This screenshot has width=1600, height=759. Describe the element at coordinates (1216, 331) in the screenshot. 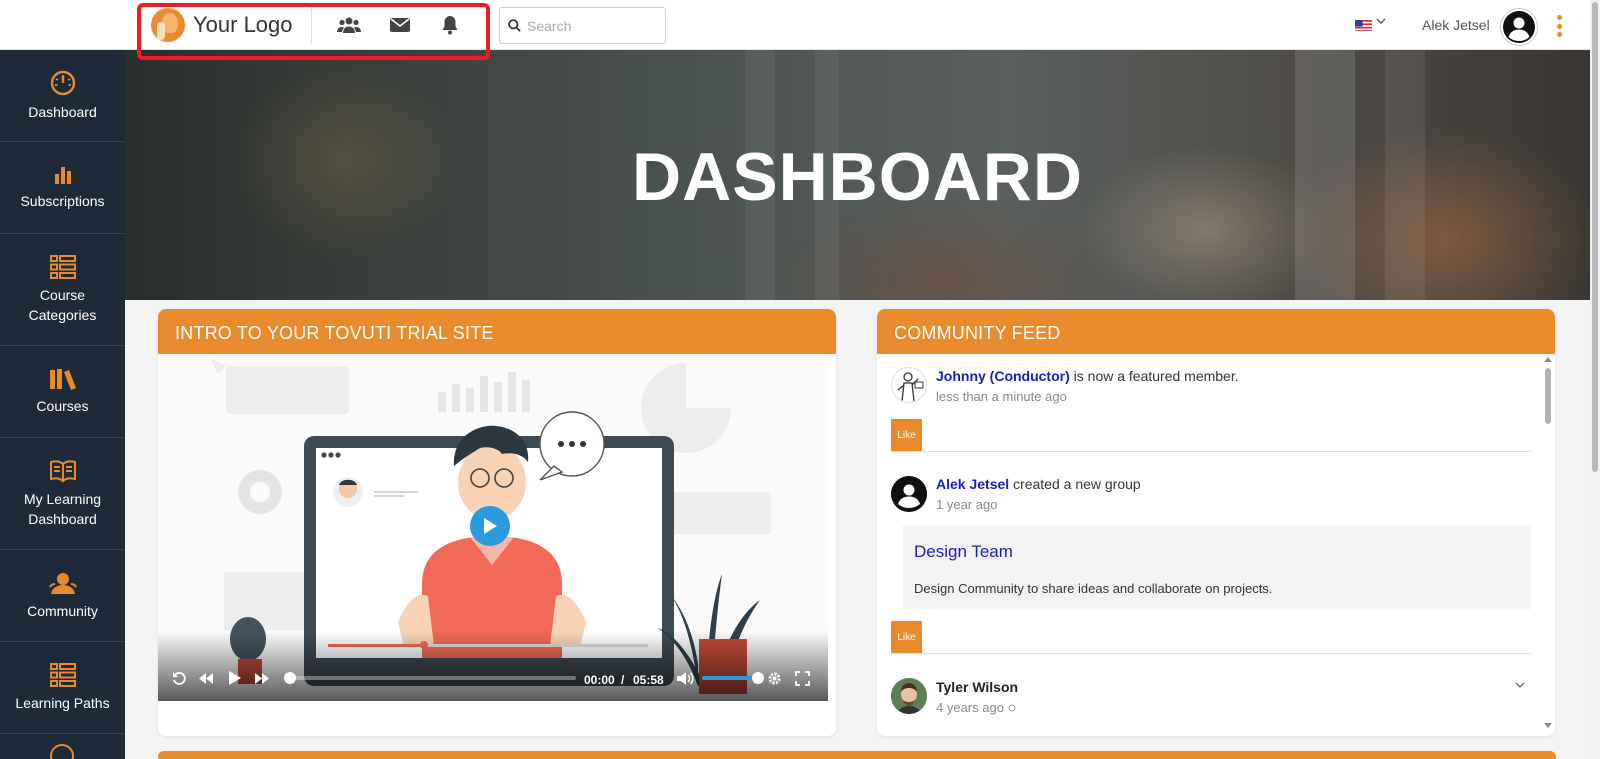

I see `feed-card-title: COMMUNITY FEED` at that location.